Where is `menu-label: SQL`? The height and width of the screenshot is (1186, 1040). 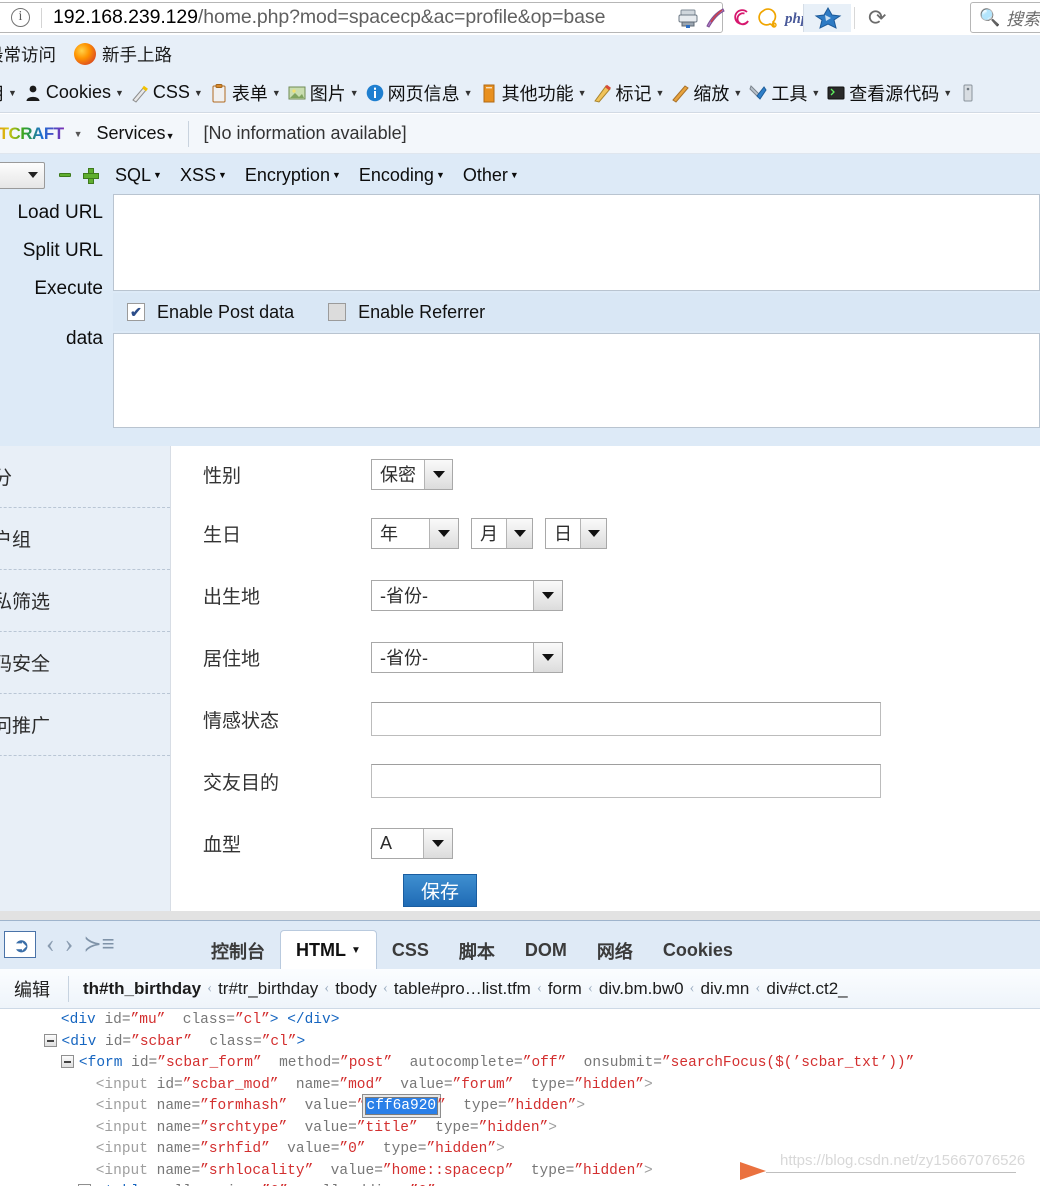 menu-label: SQL is located at coordinates (133, 174).